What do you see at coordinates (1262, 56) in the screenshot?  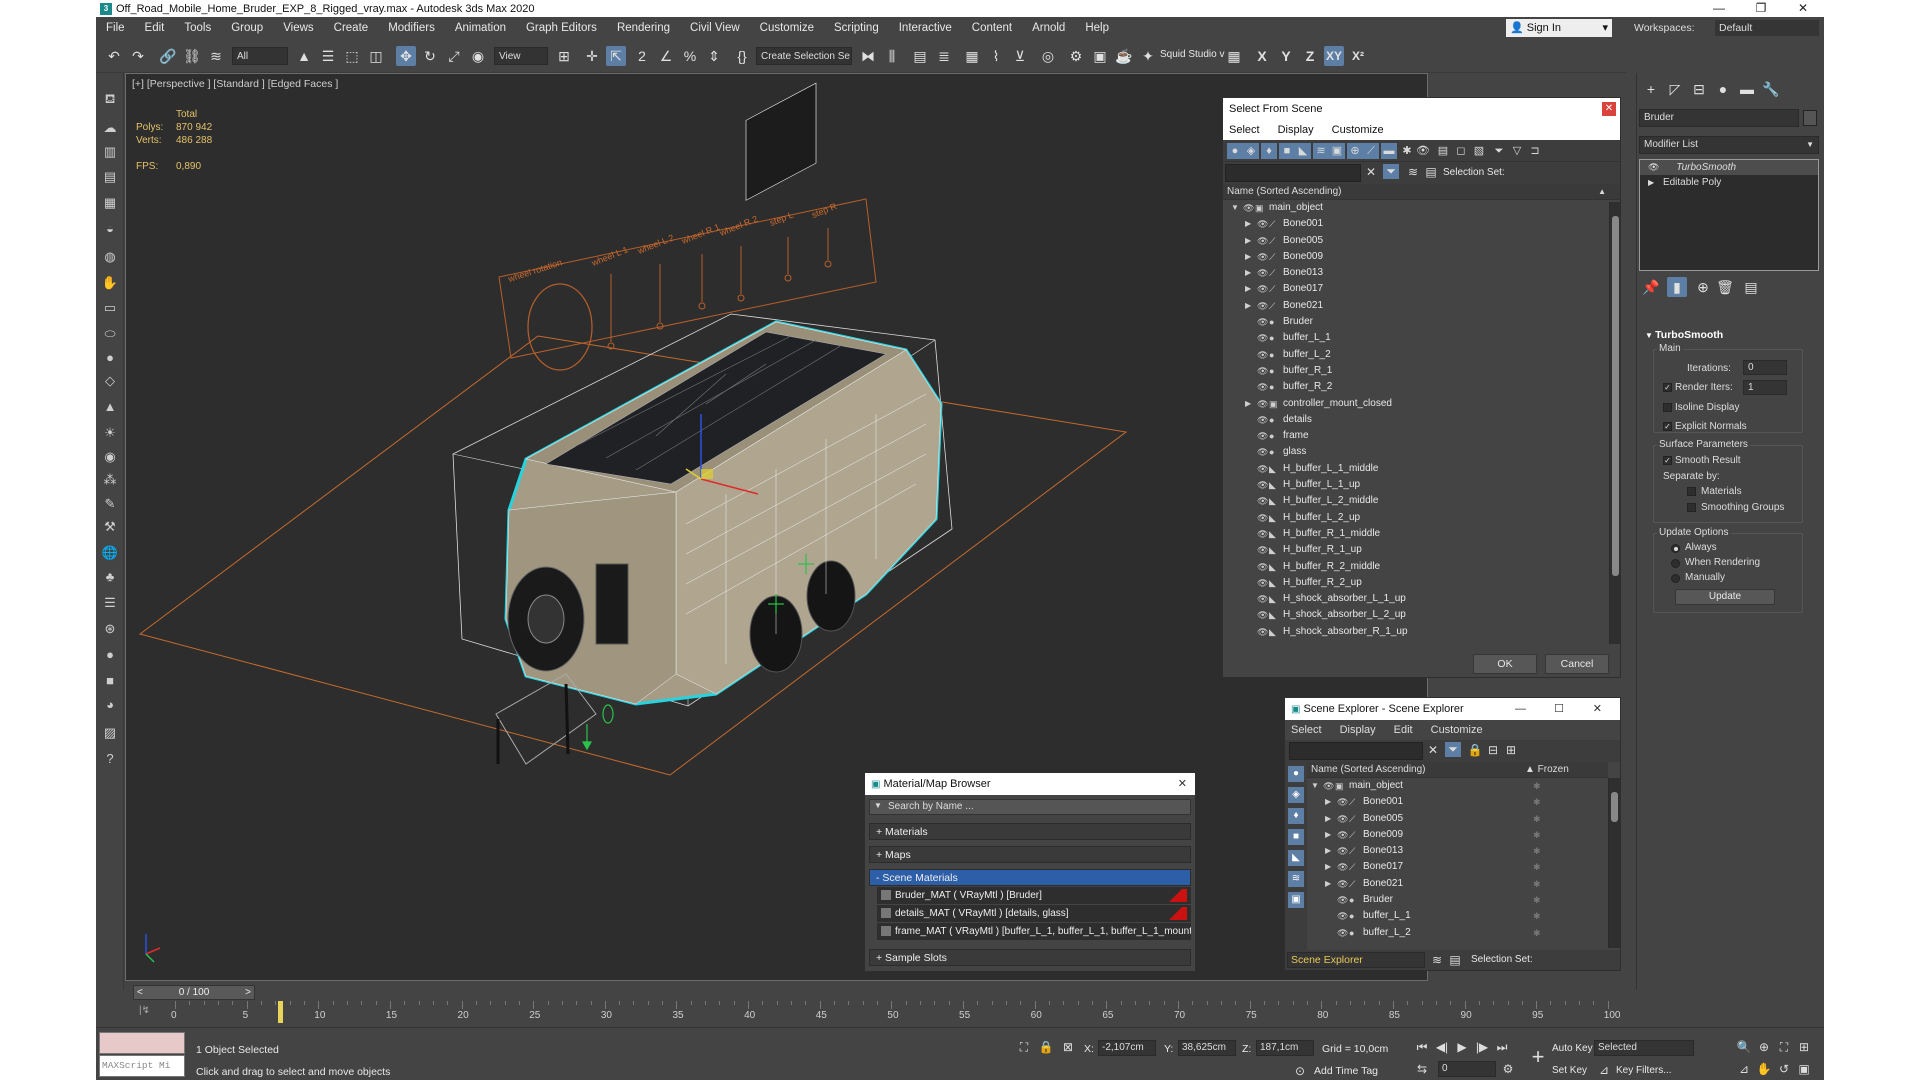 I see `axis-x-button: X` at bounding box center [1262, 56].